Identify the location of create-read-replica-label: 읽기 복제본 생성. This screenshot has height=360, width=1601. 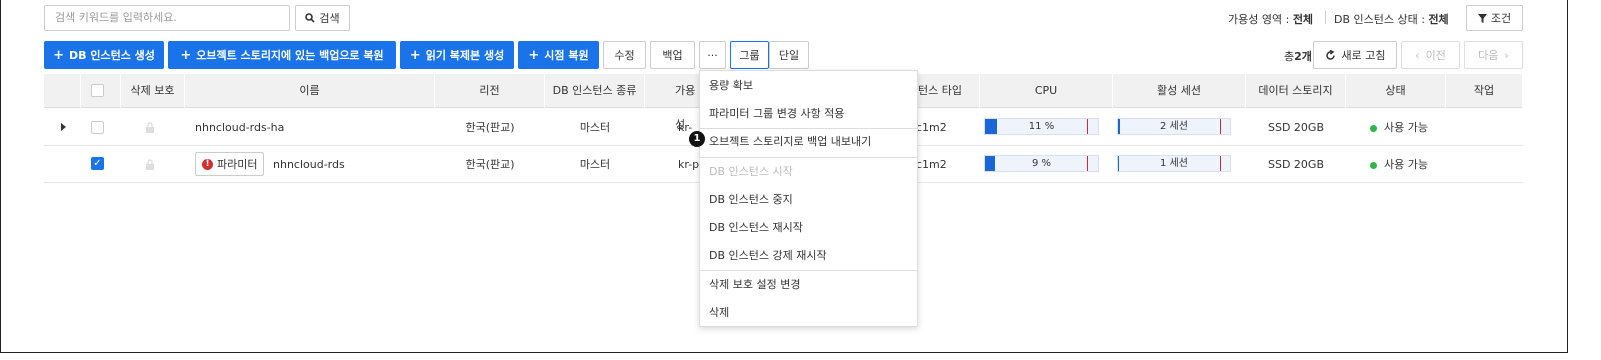
(465, 55).